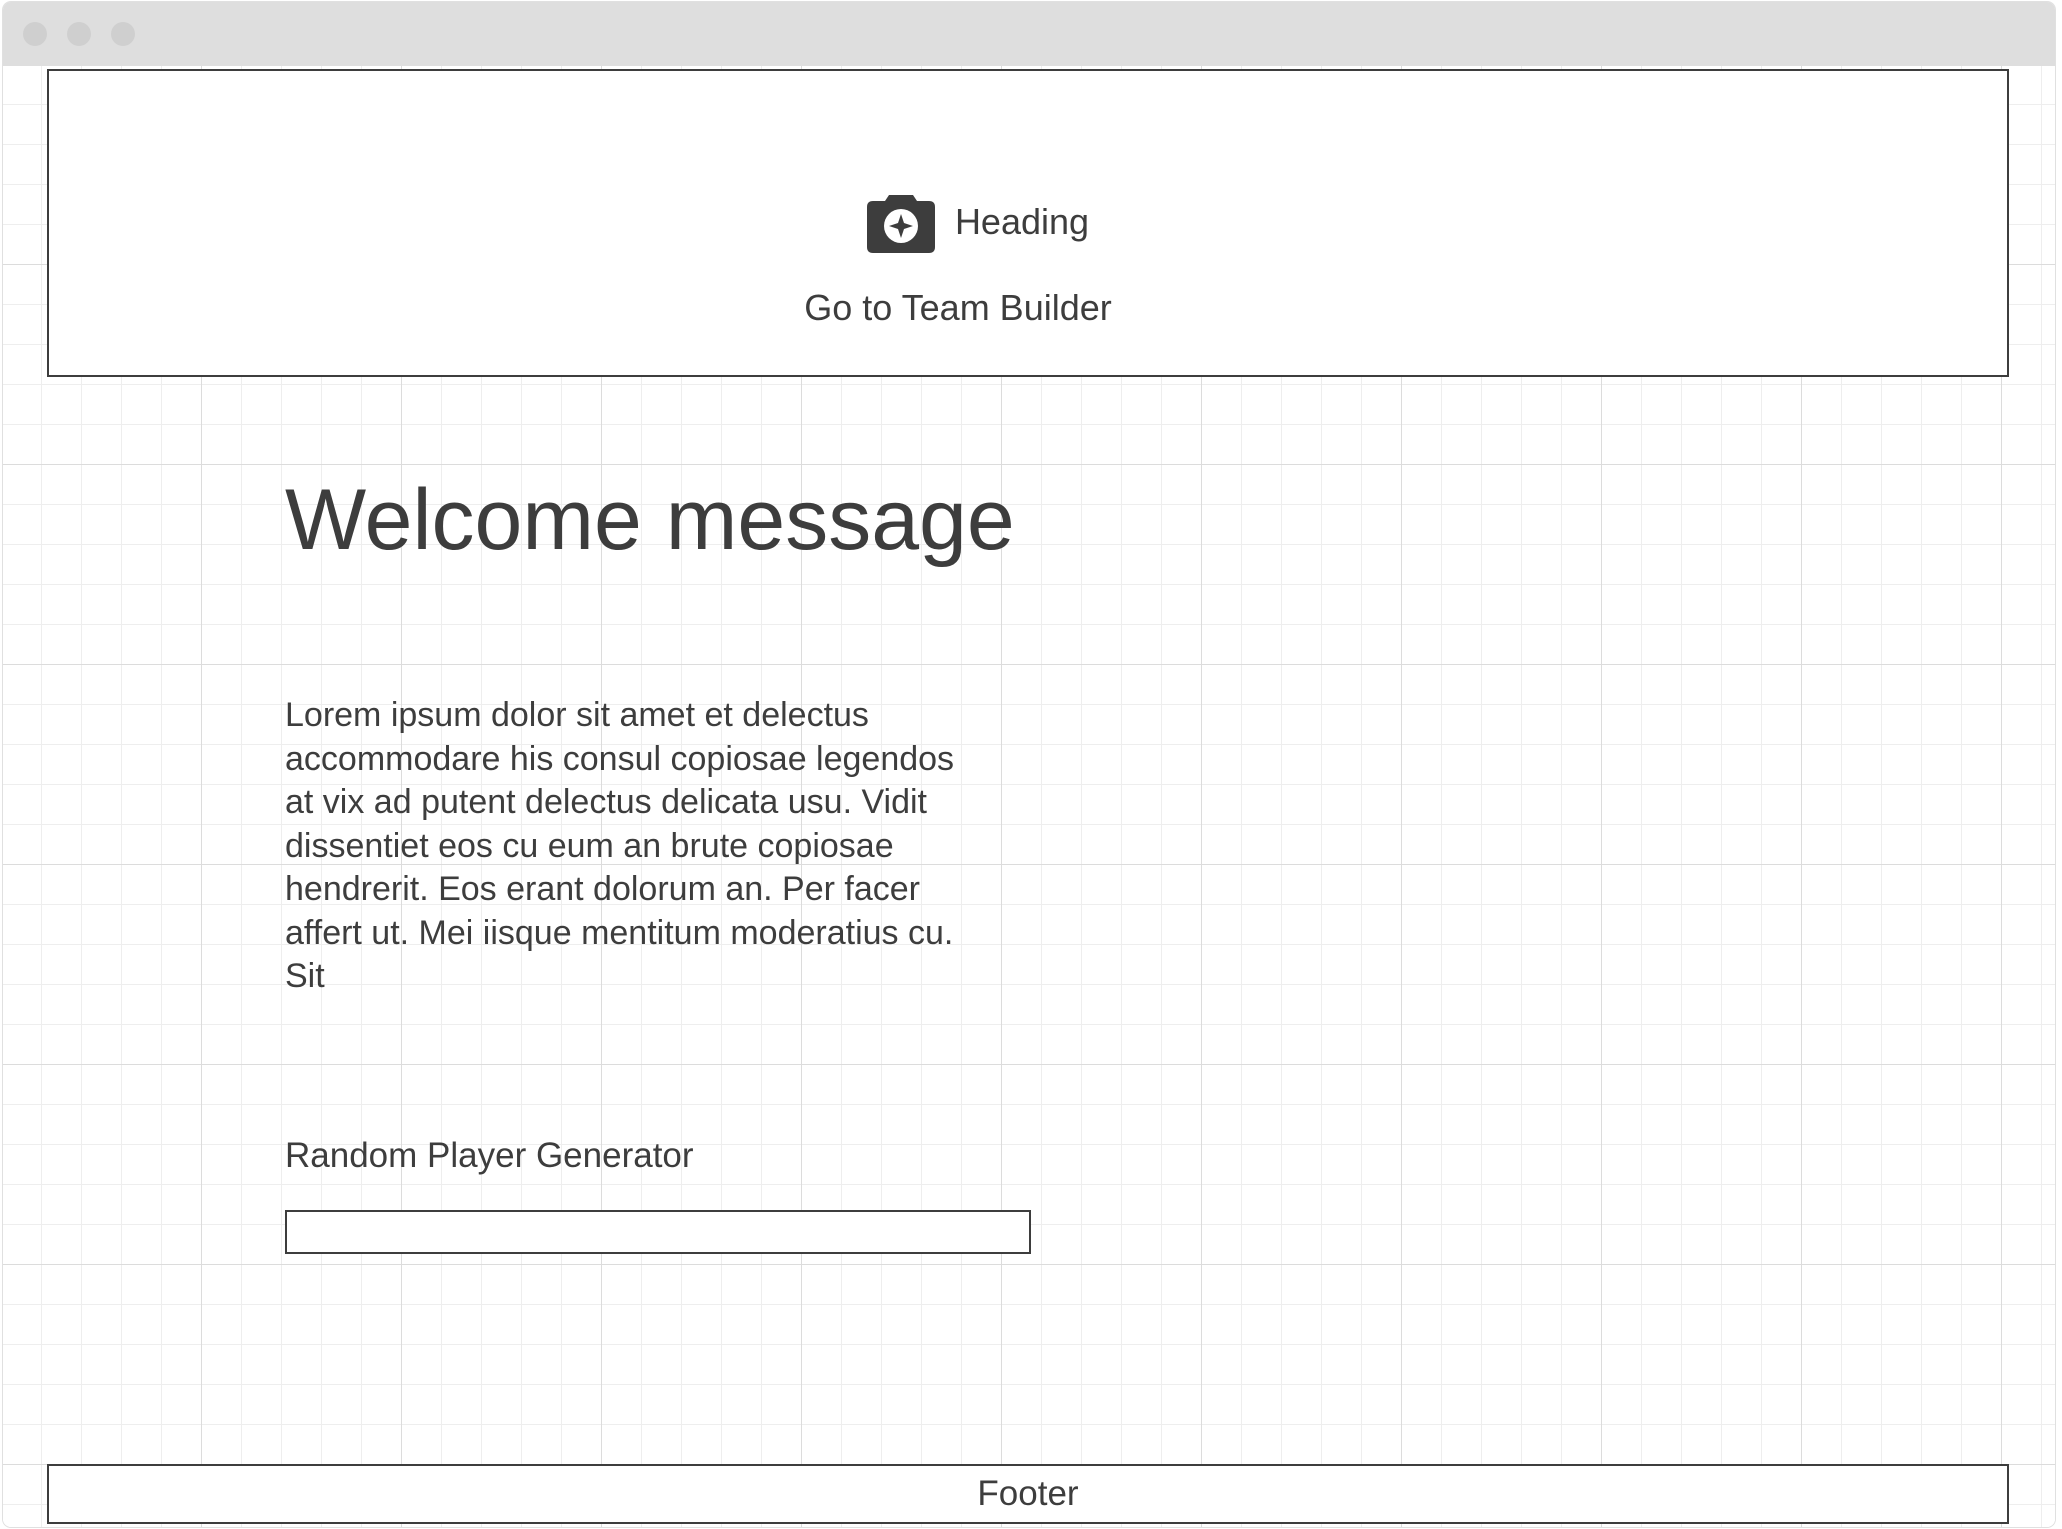 The image size is (2062, 1529). I want to click on footer-text: Footer, so click(1028, 1493).